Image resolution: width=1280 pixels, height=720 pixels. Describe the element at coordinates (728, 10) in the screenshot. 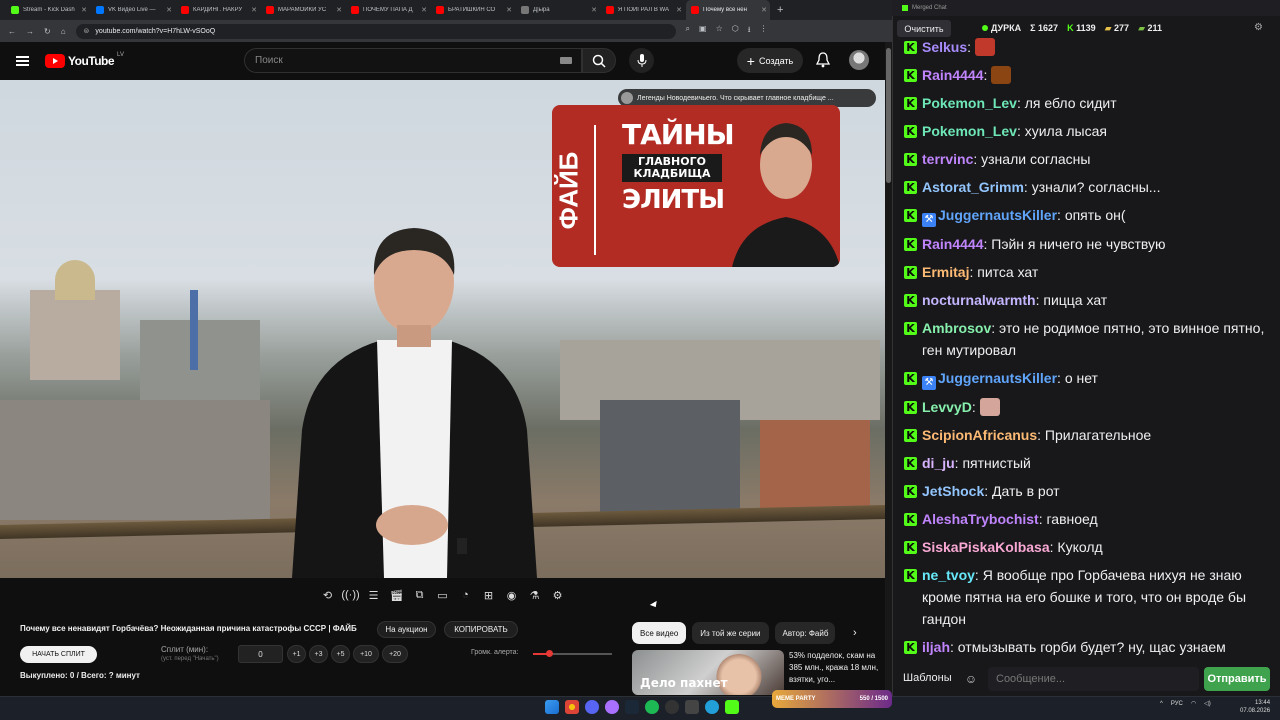

I see `browser-tab: Почему все нен ✕` at that location.